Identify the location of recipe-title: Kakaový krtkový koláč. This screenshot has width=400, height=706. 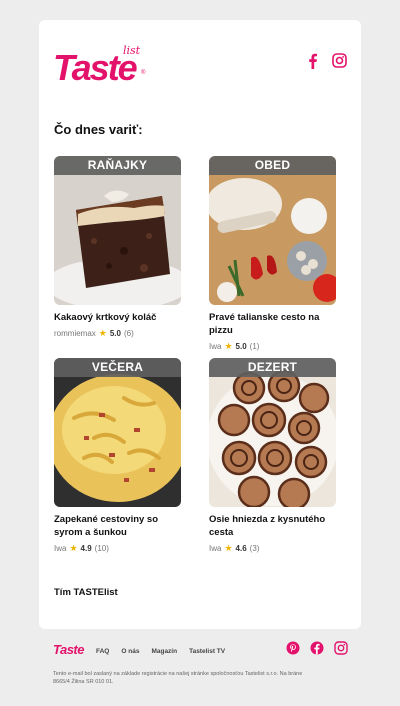
(117, 317).